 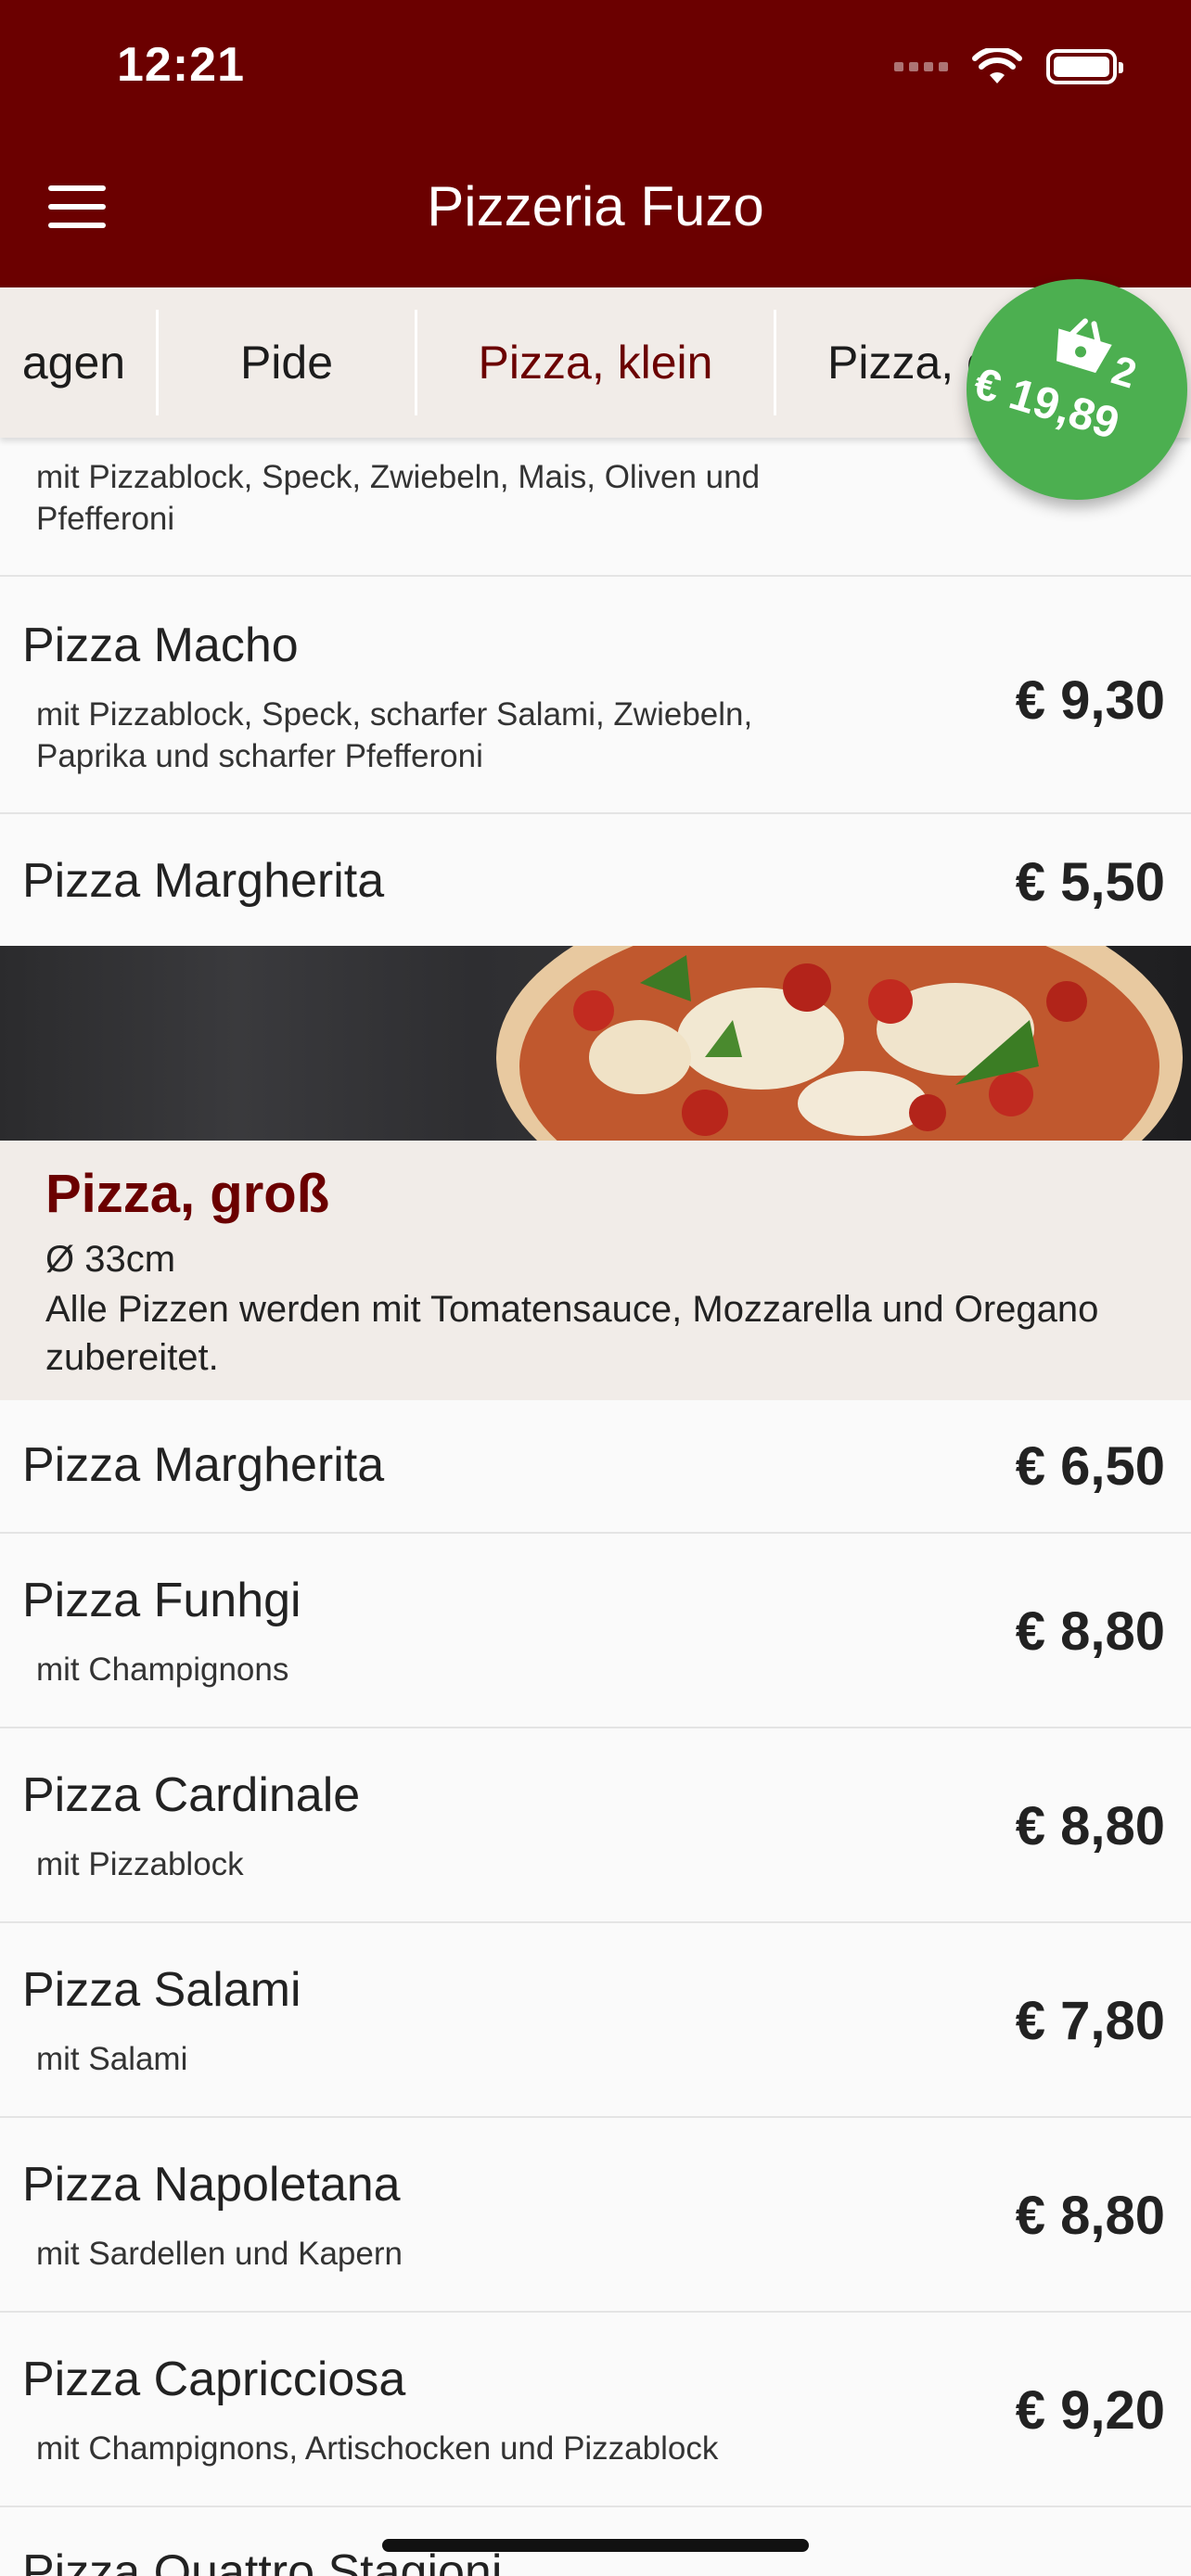 I want to click on item-description: mit Salami, so click(x=112, y=2059).